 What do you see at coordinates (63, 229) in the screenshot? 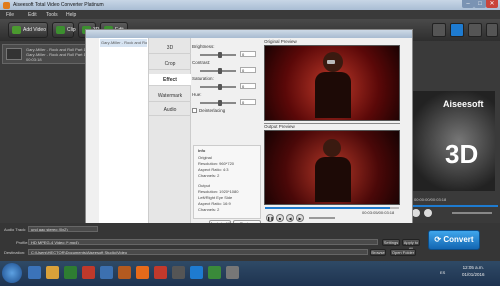
I see `audio-track-select: und aac stereo (0x2)` at bounding box center [63, 229].